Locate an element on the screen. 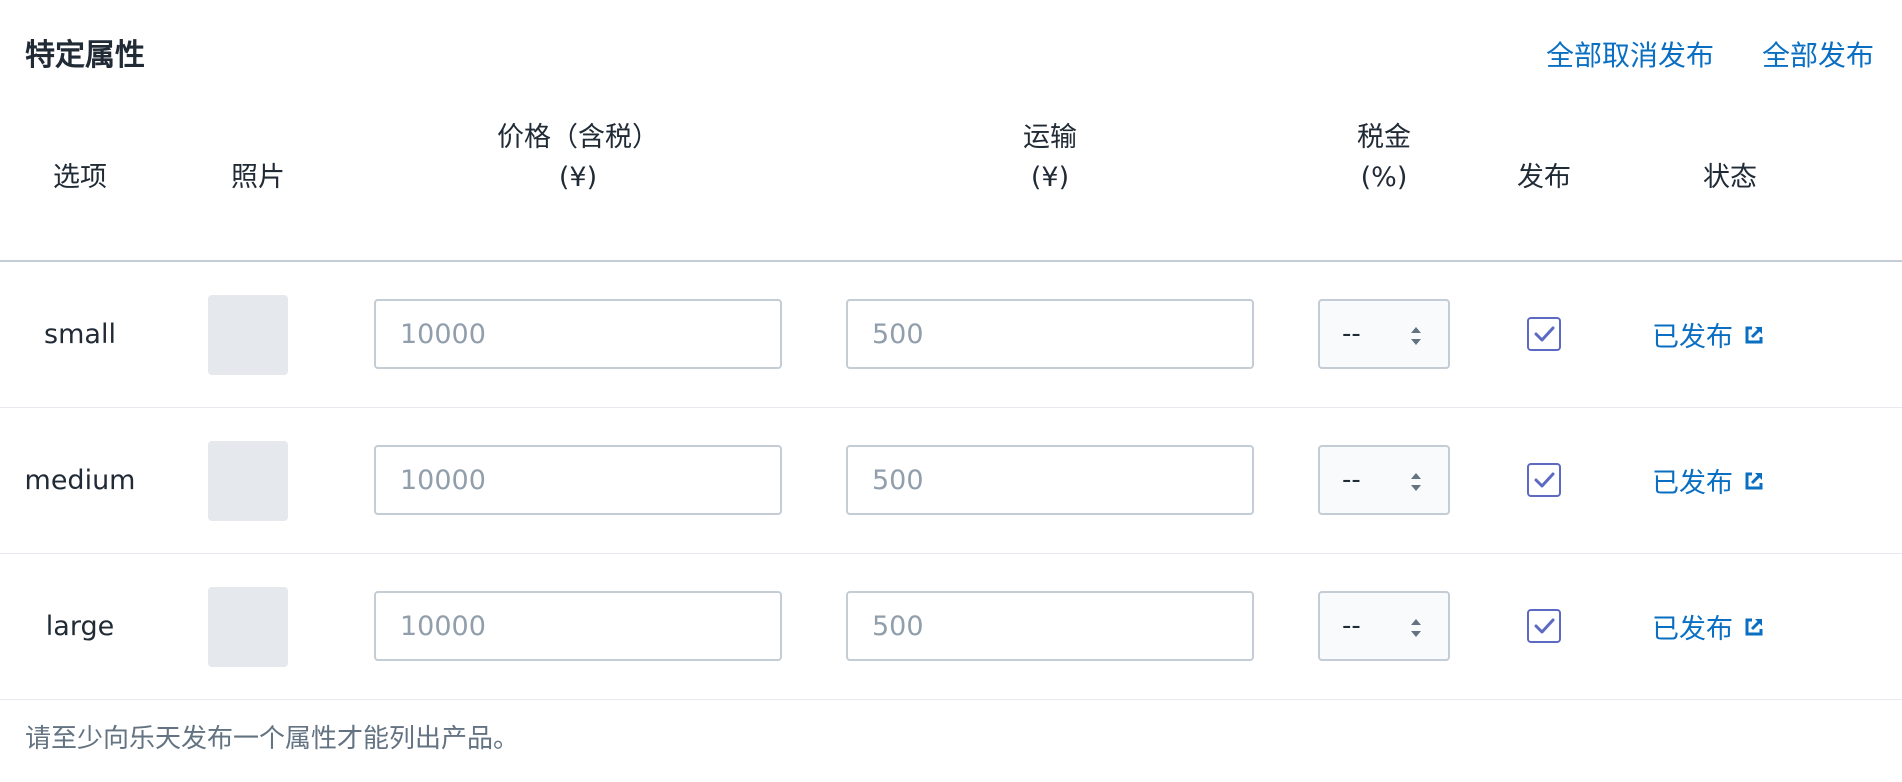 This screenshot has height=782, width=1902. header-option: 选项 is located at coordinates (80, 177).